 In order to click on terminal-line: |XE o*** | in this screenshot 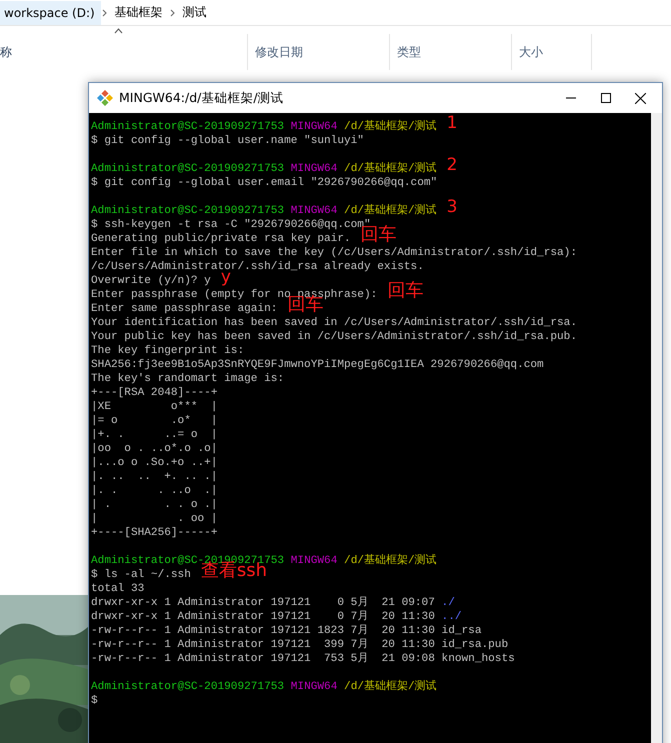, I will do `click(154, 407)`.